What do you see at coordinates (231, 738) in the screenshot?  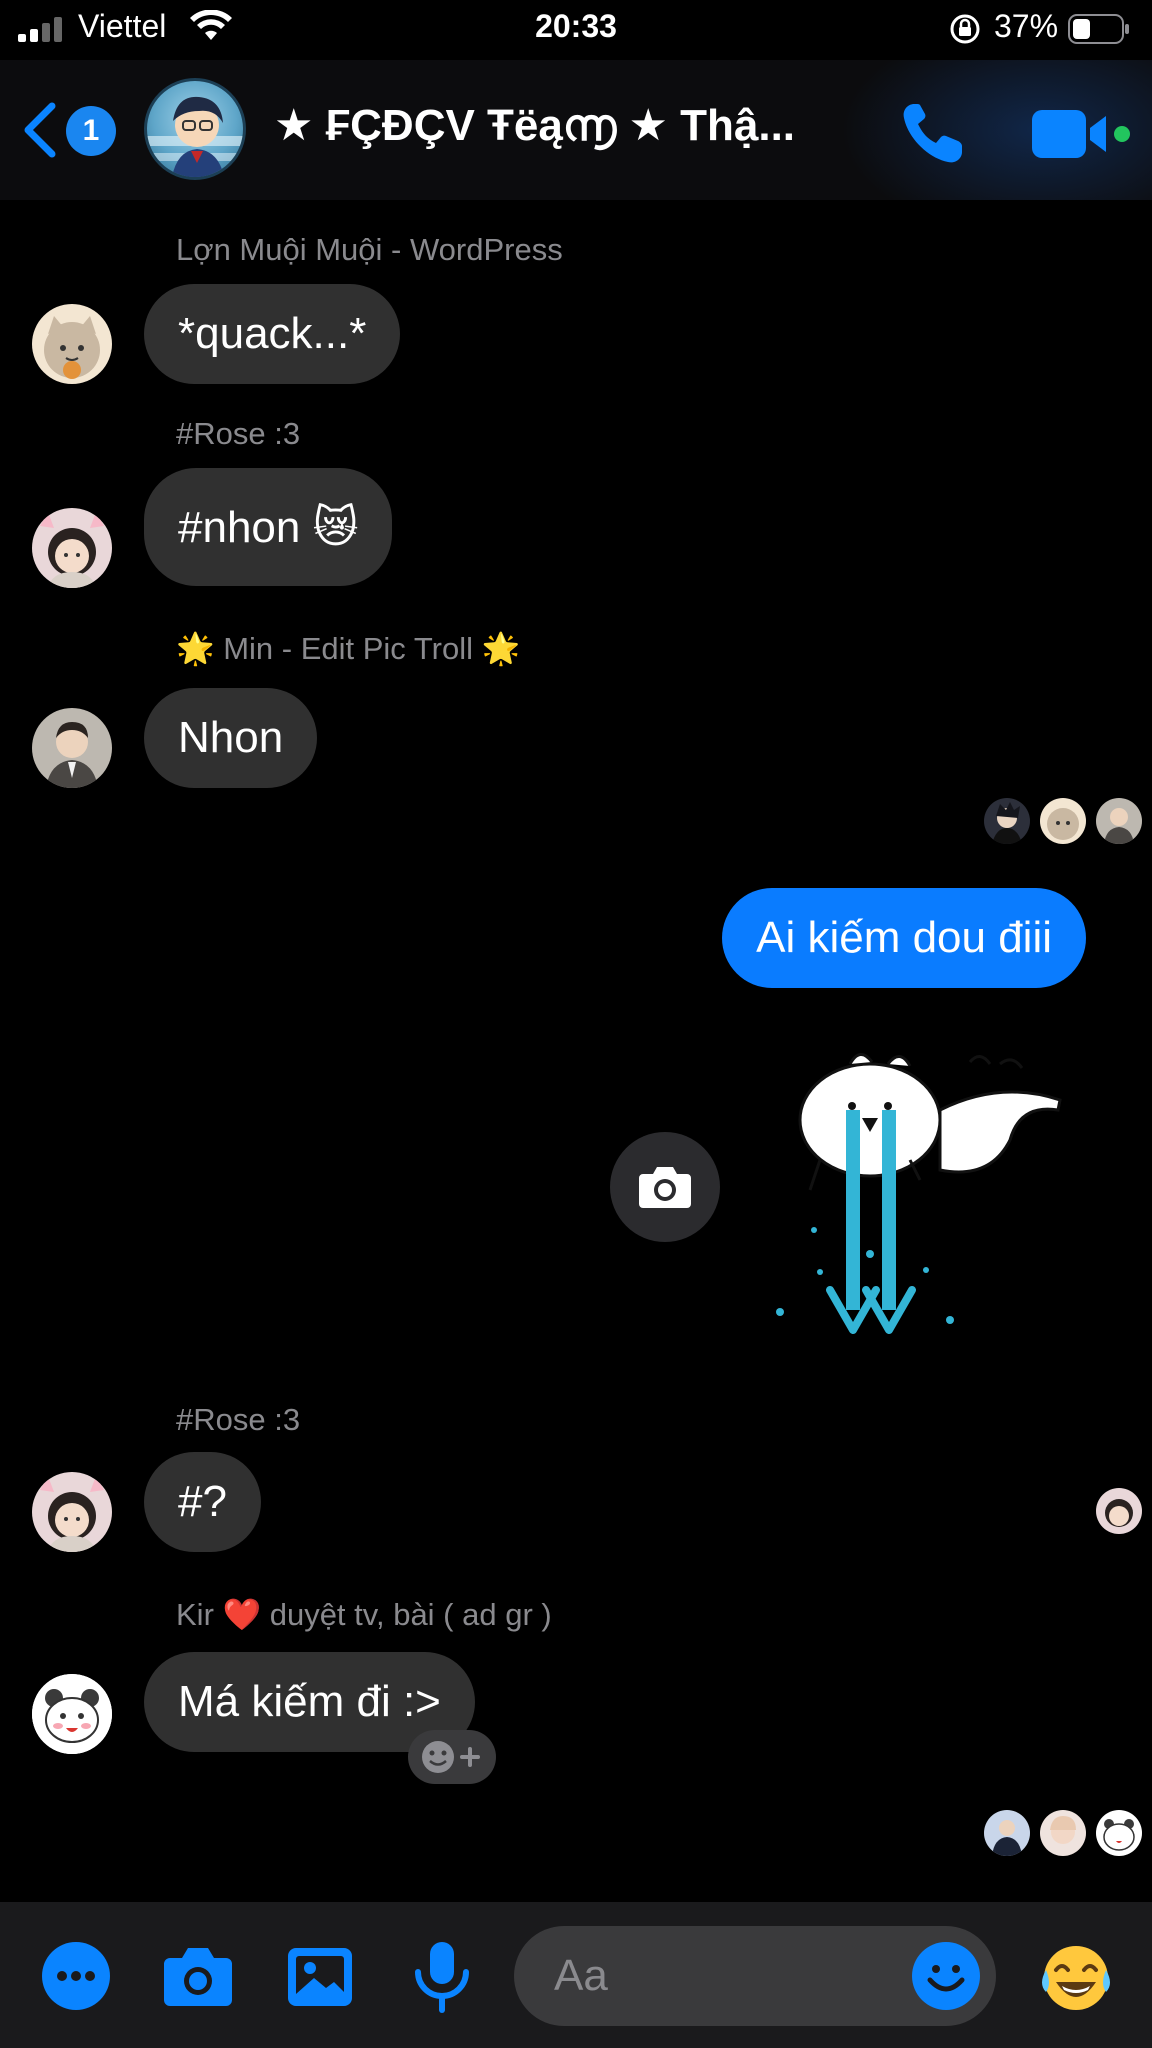 I see `message-bubble: Nhon` at bounding box center [231, 738].